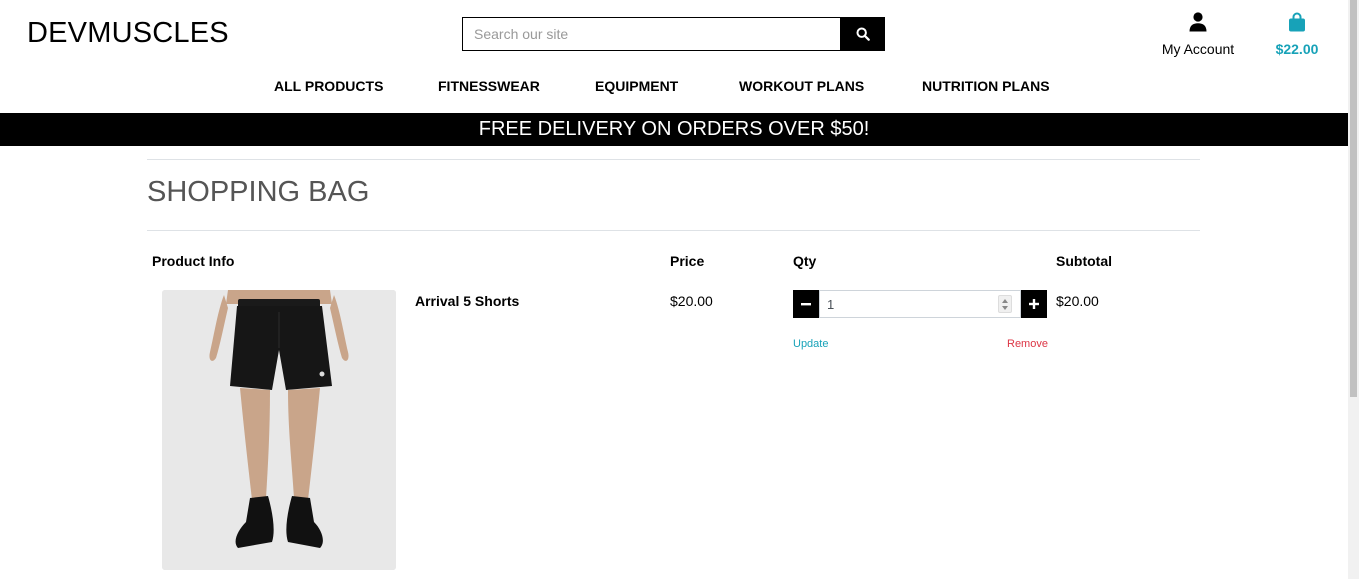  Describe the element at coordinates (279, 430) in the screenshot. I see `product-image` at that location.